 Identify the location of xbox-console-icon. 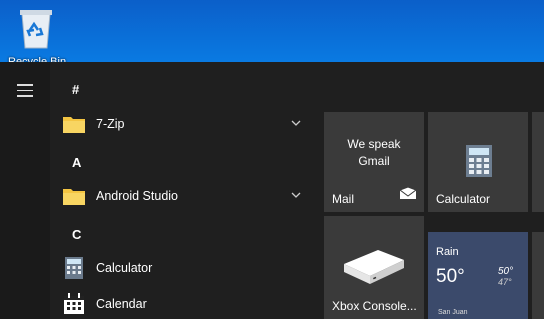
(374, 268).